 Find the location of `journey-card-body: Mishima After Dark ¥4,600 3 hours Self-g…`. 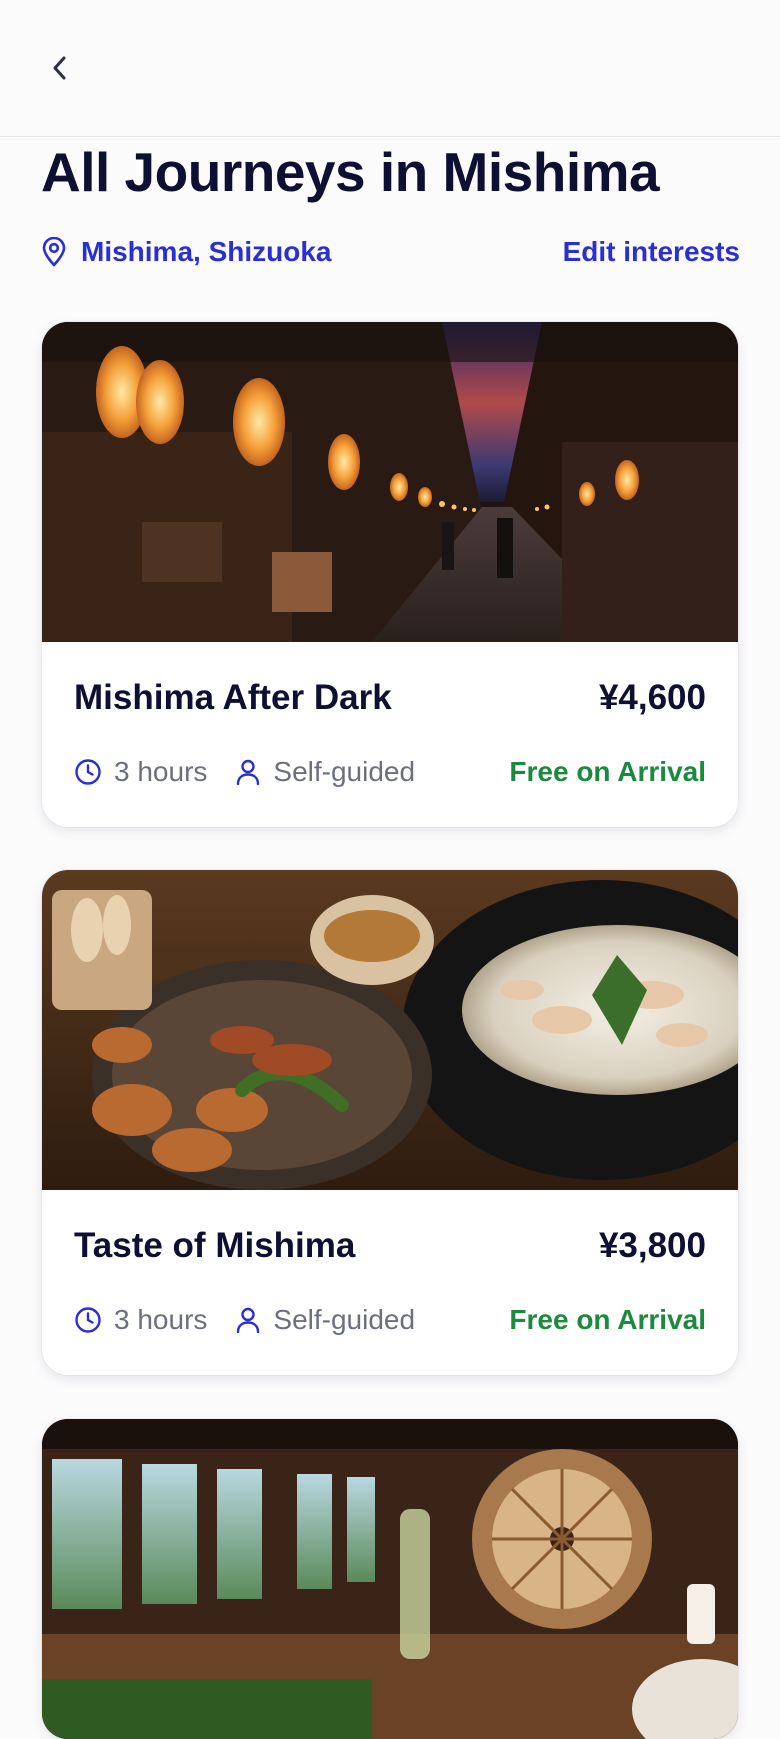

journey-card-body: Mishima After Dark ¥4,600 3 hours Self-g… is located at coordinates (390, 734).